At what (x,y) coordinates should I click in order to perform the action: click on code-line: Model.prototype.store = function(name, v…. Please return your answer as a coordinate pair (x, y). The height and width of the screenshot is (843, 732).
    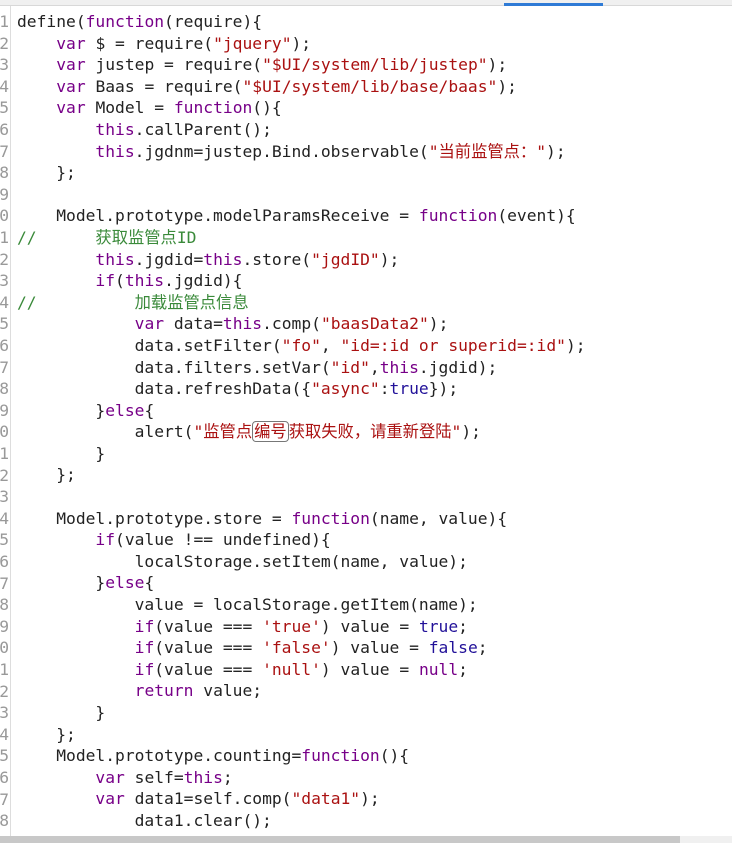
    Looking at the image, I should click on (374, 519).